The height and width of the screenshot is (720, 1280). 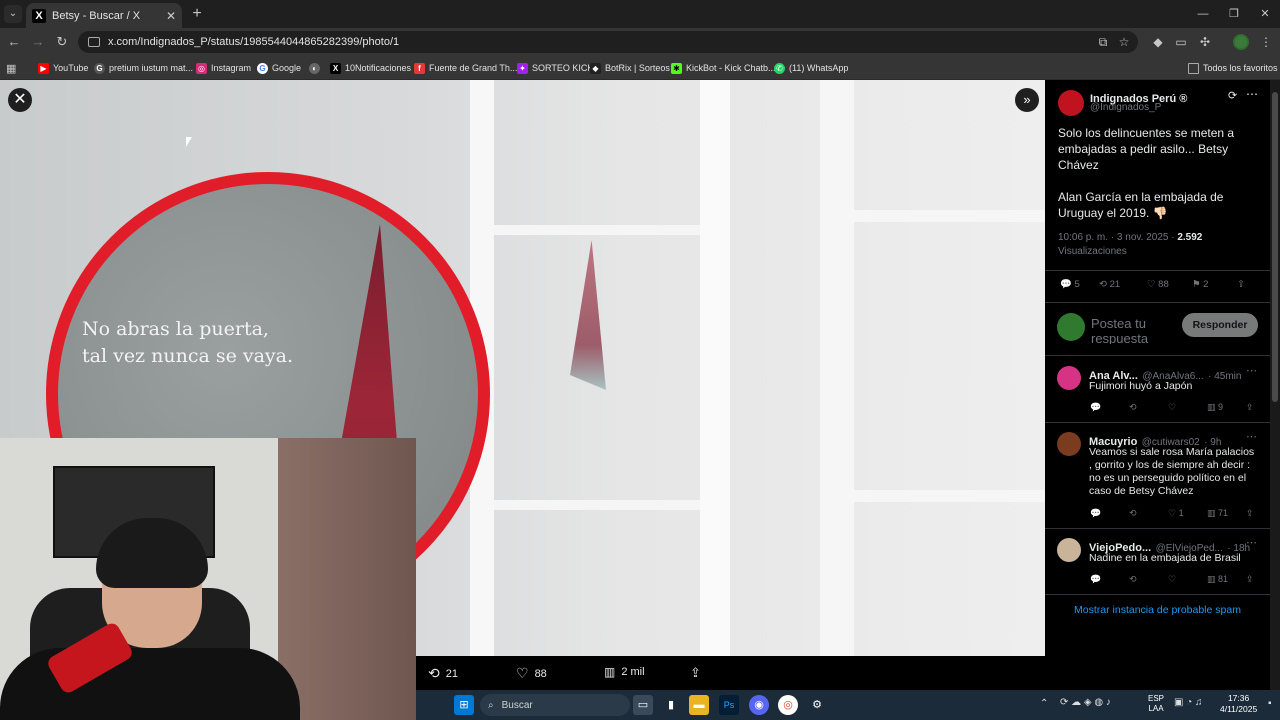 I want to click on close-media-button: ✕, so click(x=20, y=100).